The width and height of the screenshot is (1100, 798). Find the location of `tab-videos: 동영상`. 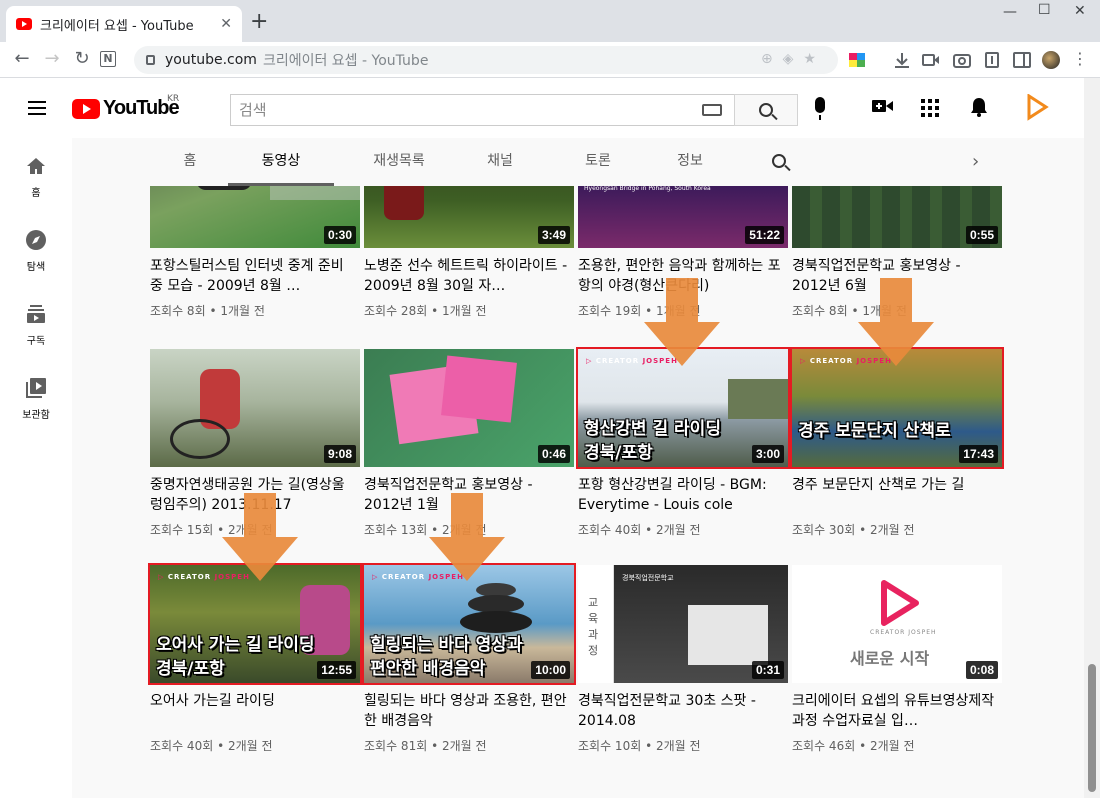

tab-videos: 동영상 is located at coordinates (281, 162).